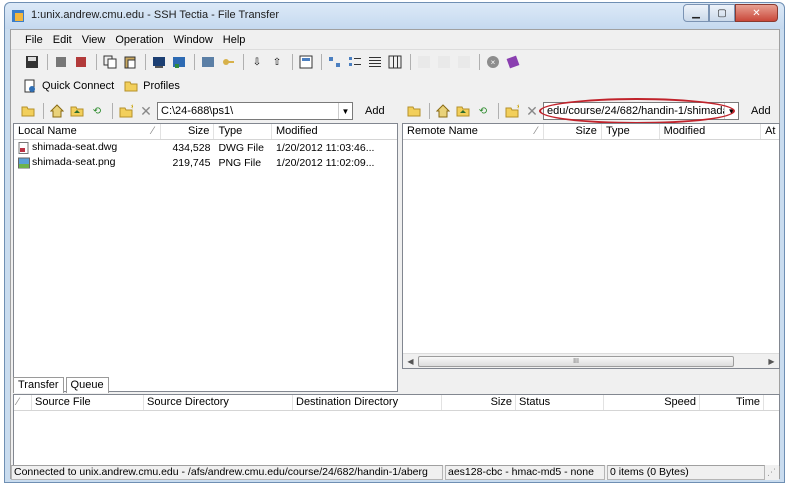 The height and width of the screenshot is (486, 790). I want to click on col-destination-directory: Destination Directory, so click(367, 402).